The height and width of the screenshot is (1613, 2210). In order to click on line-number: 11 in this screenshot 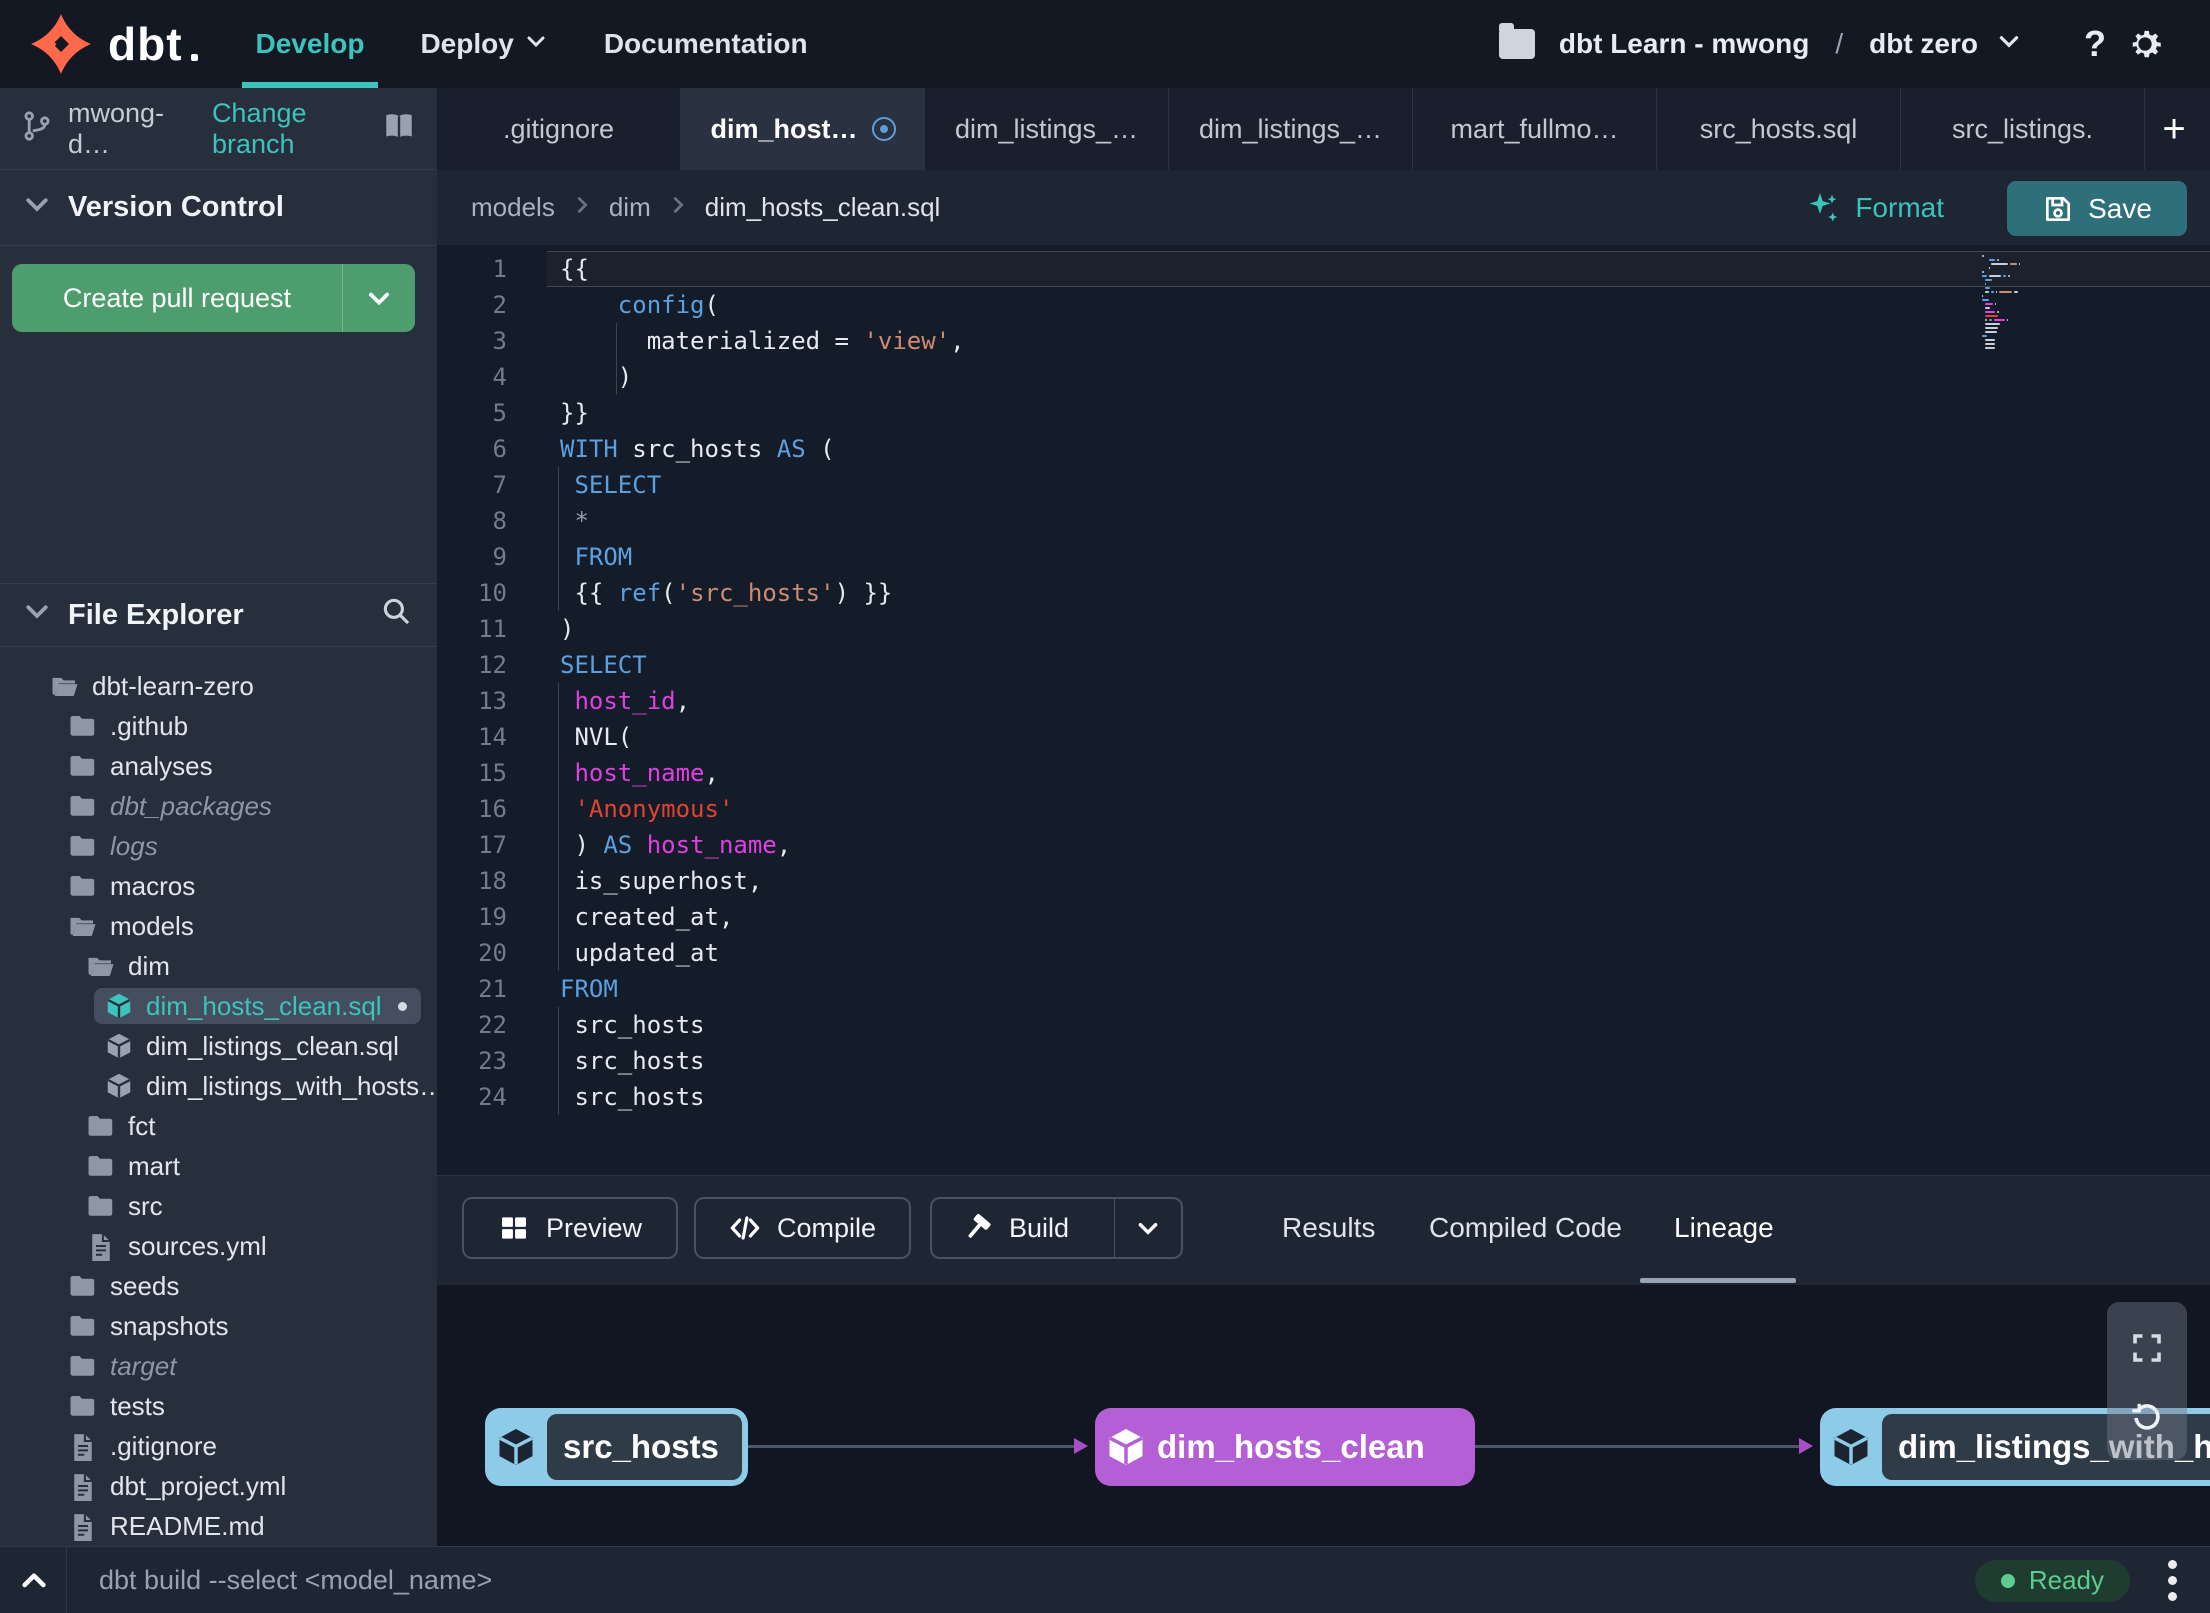, I will do `click(472, 629)`.